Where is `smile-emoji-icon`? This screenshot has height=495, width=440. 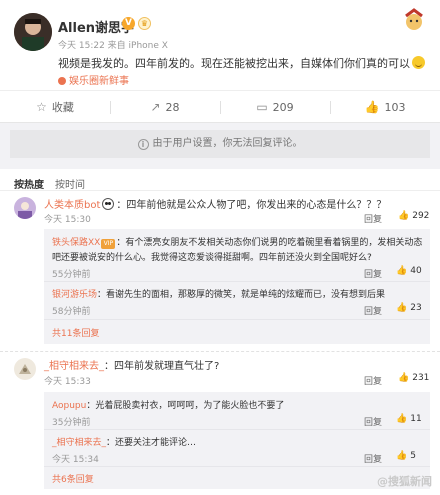 smile-emoji-icon is located at coordinates (418, 62).